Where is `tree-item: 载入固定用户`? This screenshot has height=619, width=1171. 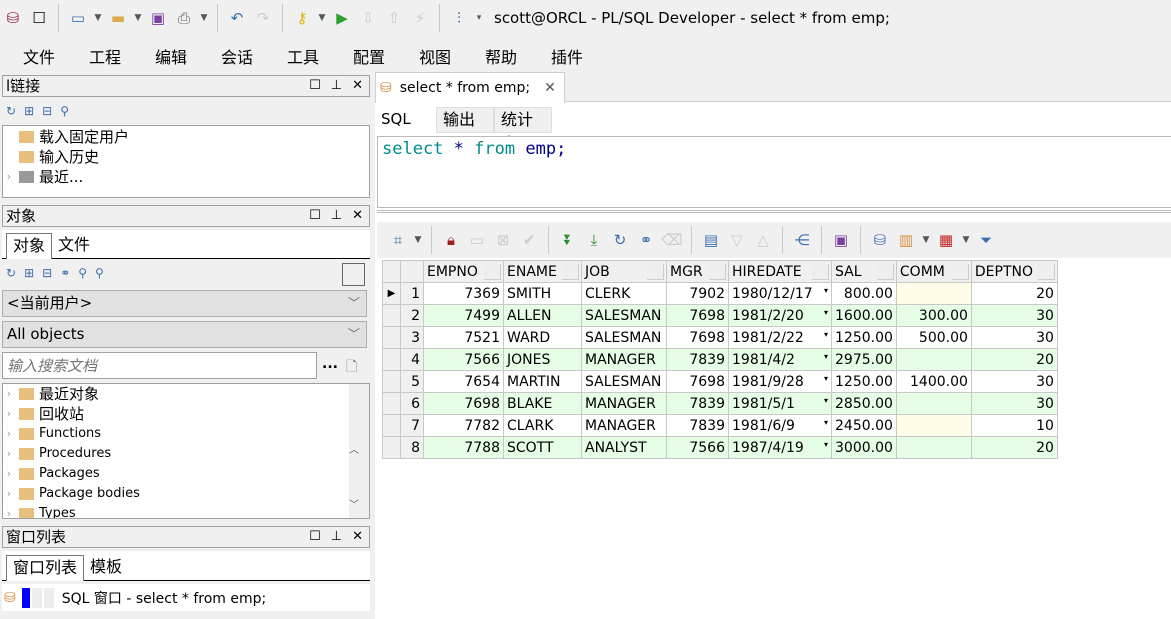
tree-item: 载入固定用户 is located at coordinates (186, 137).